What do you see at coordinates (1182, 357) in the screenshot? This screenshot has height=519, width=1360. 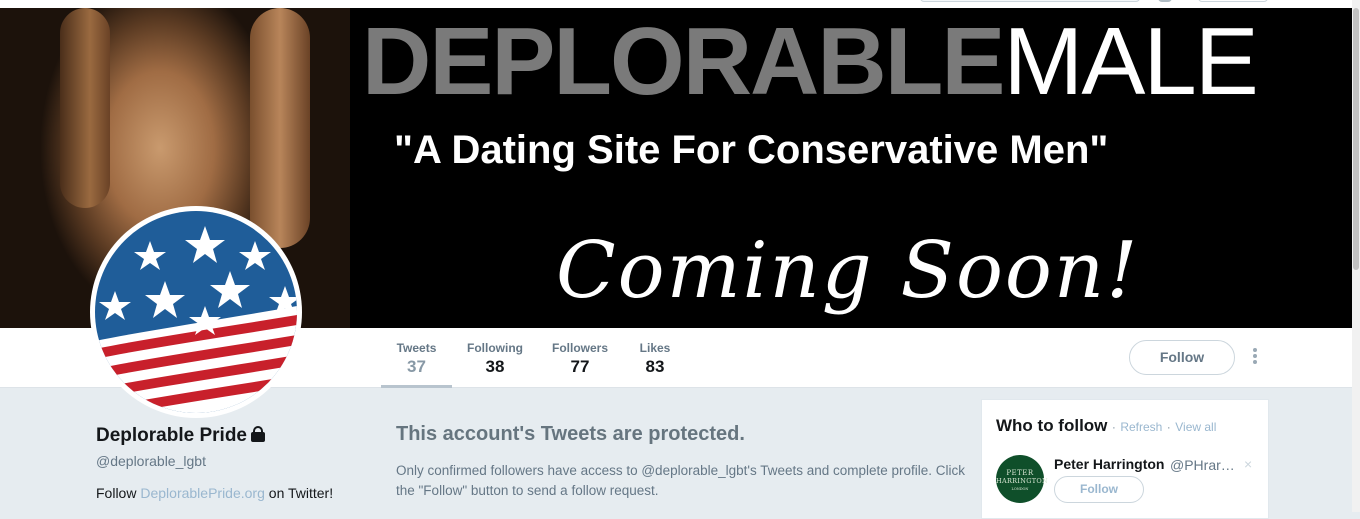 I see `follow-button: Follow` at bounding box center [1182, 357].